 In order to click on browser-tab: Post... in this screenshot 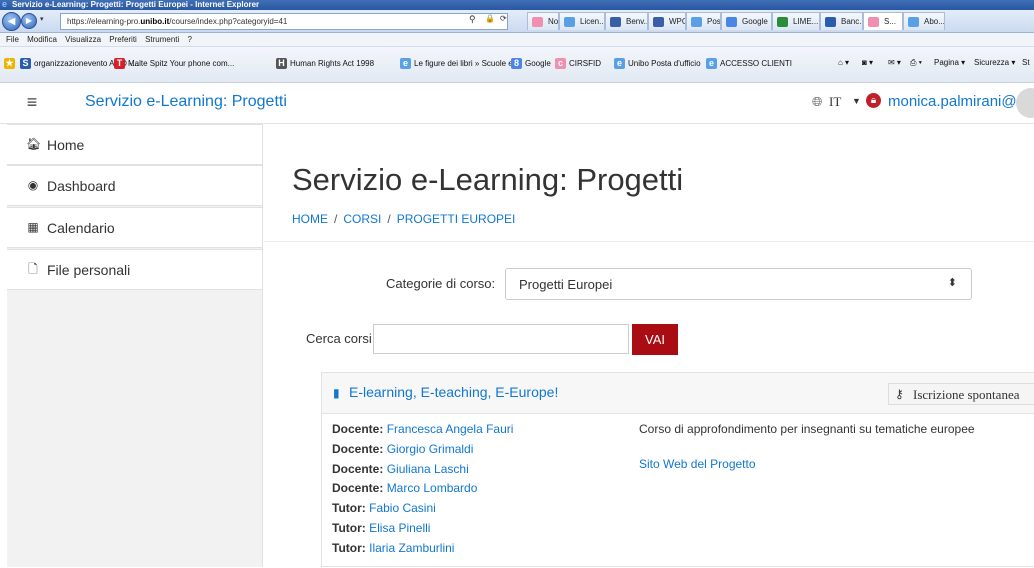, I will do `click(703, 21)`.